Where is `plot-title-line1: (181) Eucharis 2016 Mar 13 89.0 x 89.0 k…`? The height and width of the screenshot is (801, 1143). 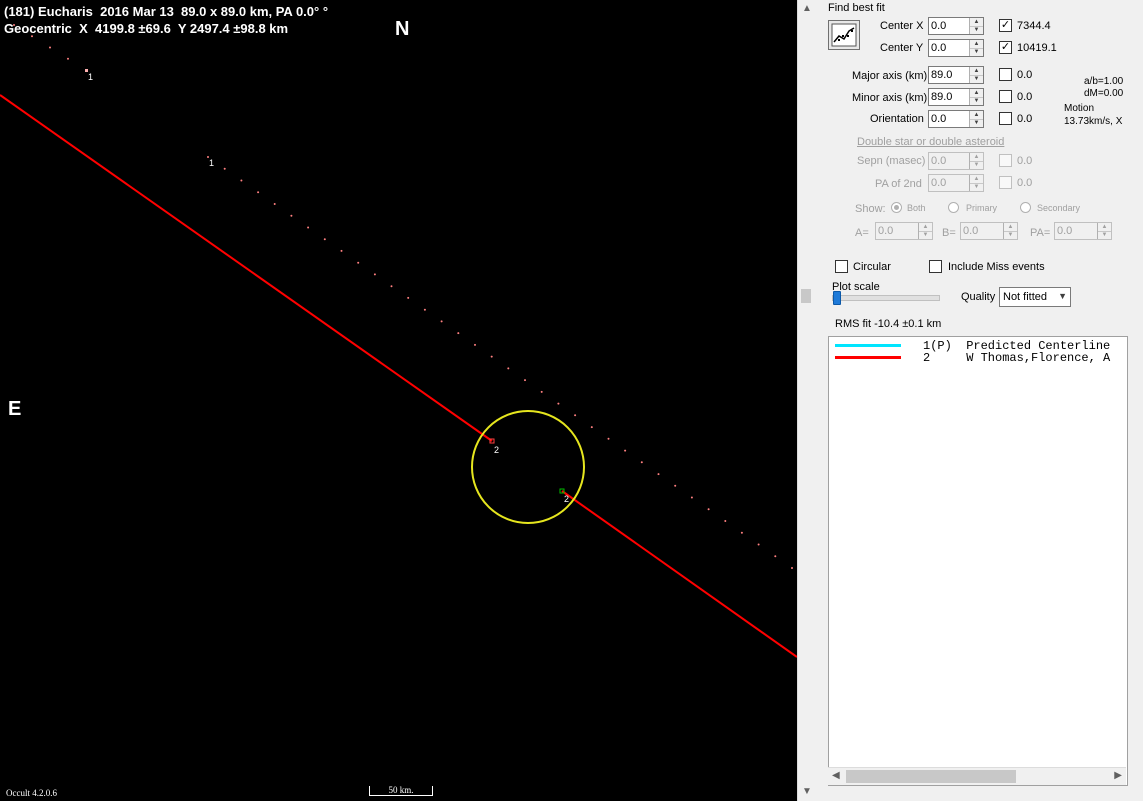 plot-title-line1: (181) Eucharis 2016 Mar 13 89.0 x 89.0 k… is located at coordinates (166, 11).